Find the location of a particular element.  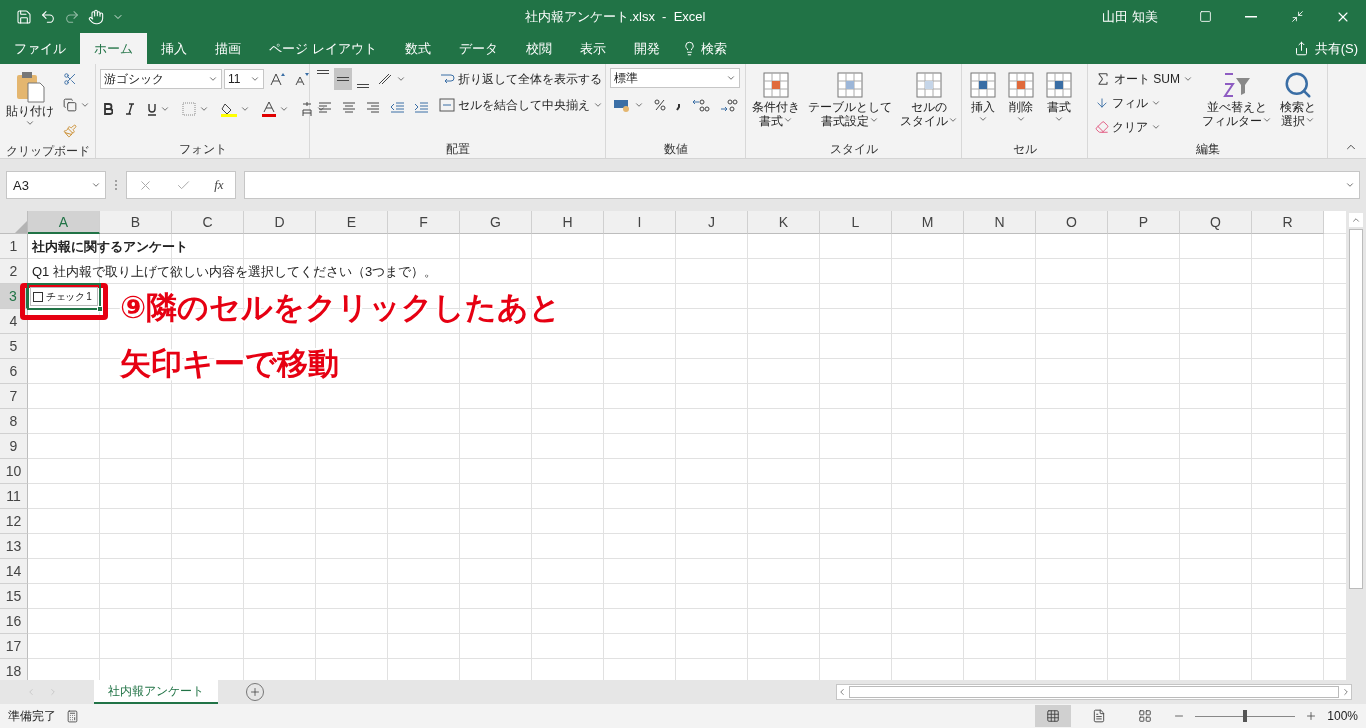

user-name: 山田 知美 is located at coordinates (1130, 16).